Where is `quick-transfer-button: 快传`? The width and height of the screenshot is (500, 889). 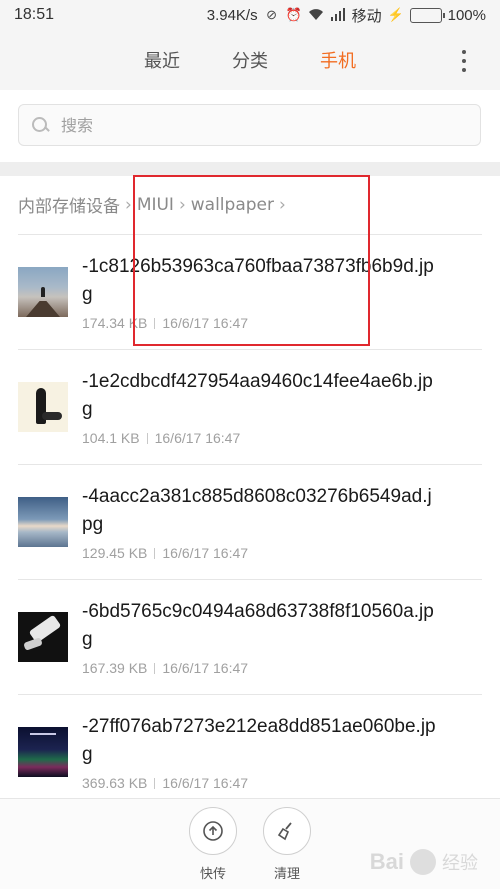
quick-transfer-button: 快传 is located at coordinates (213, 844).